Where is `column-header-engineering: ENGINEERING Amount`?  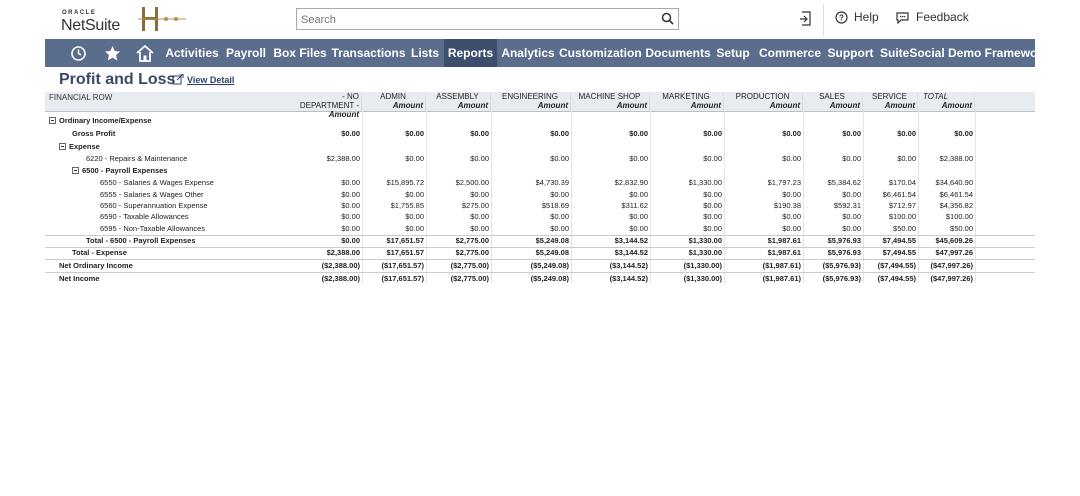 column-header-engineering: ENGINEERING Amount is located at coordinates (531, 101).